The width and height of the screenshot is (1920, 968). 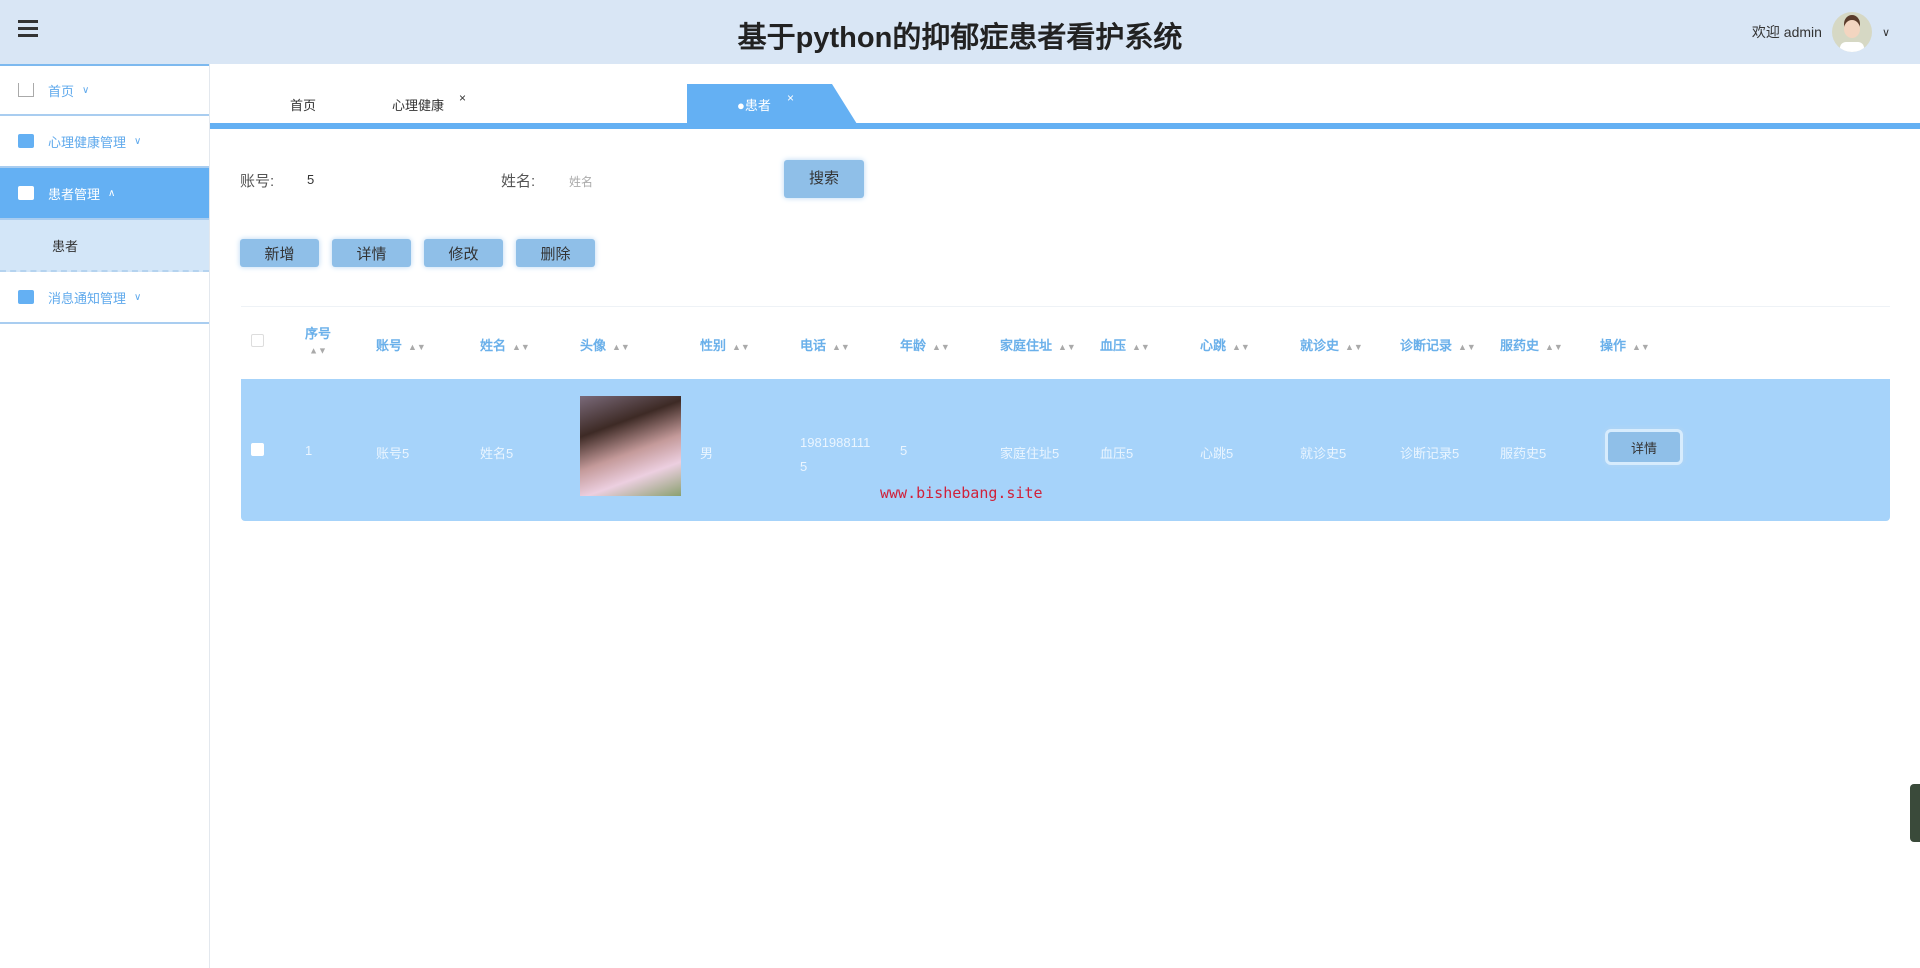 I want to click on cell-medication: 服药史5, so click(x=1523, y=453).